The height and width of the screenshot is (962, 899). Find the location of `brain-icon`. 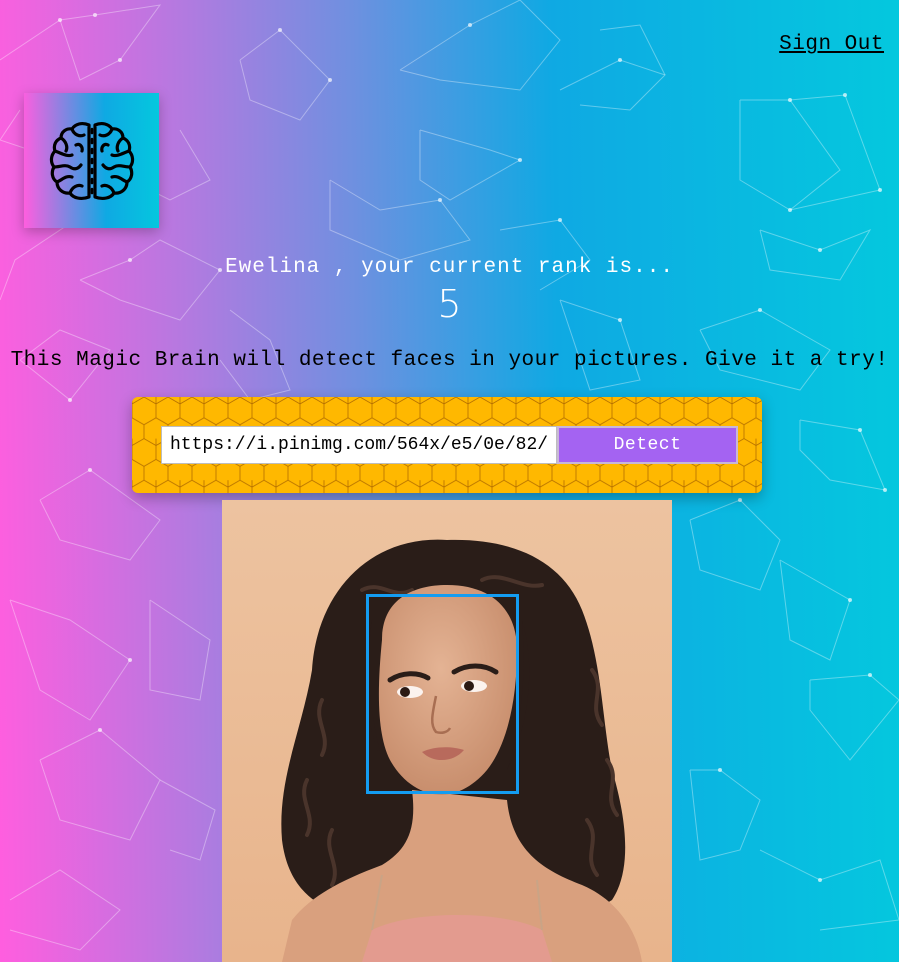

brain-icon is located at coordinates (91, 160).